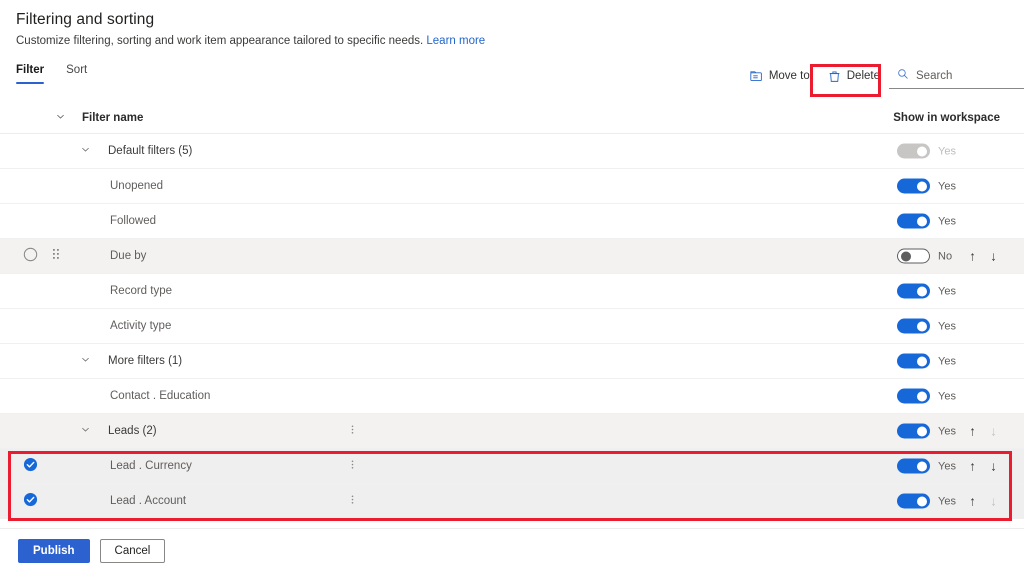 The height and width of the screenshot is (572, 1024). What do you see at coordinates (756, 76) in the screenshot?
I see `move-to-icon` at bounding box center [756, 76].